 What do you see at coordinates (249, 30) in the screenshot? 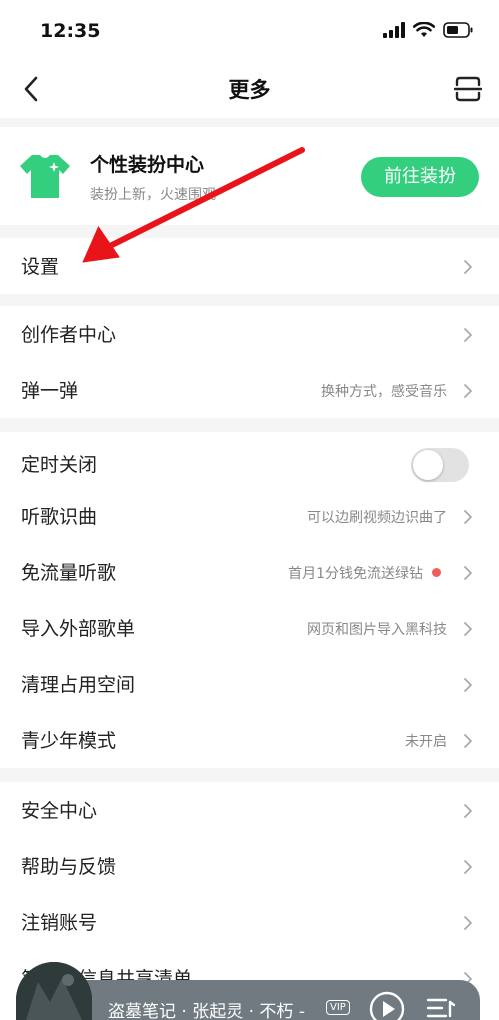
I see `status-bar: 12:35` at bounding box center [249, 30].